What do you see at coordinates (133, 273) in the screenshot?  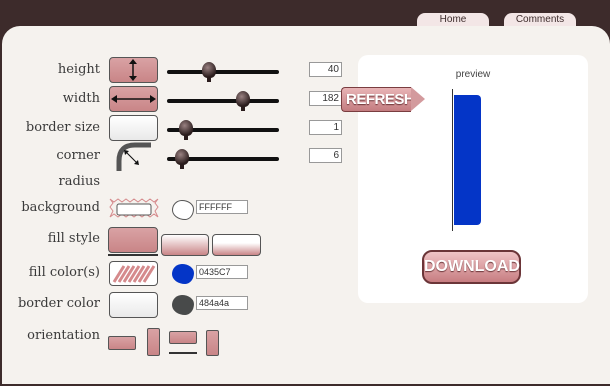 I see `fill-colors-icon` at bounding box center [133, 273].